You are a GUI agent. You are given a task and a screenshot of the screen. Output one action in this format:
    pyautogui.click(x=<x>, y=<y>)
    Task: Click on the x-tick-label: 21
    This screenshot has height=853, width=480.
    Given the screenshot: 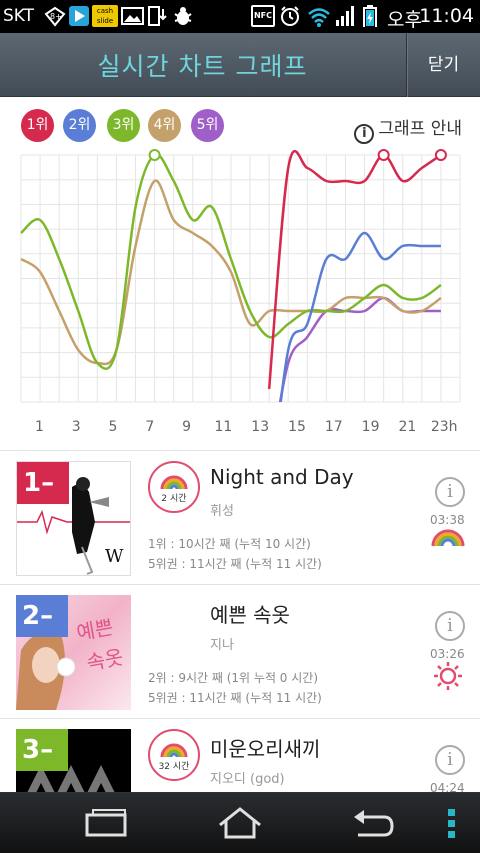 What is the action you would take?
    pyautogui.click(x=407, y=427)
    